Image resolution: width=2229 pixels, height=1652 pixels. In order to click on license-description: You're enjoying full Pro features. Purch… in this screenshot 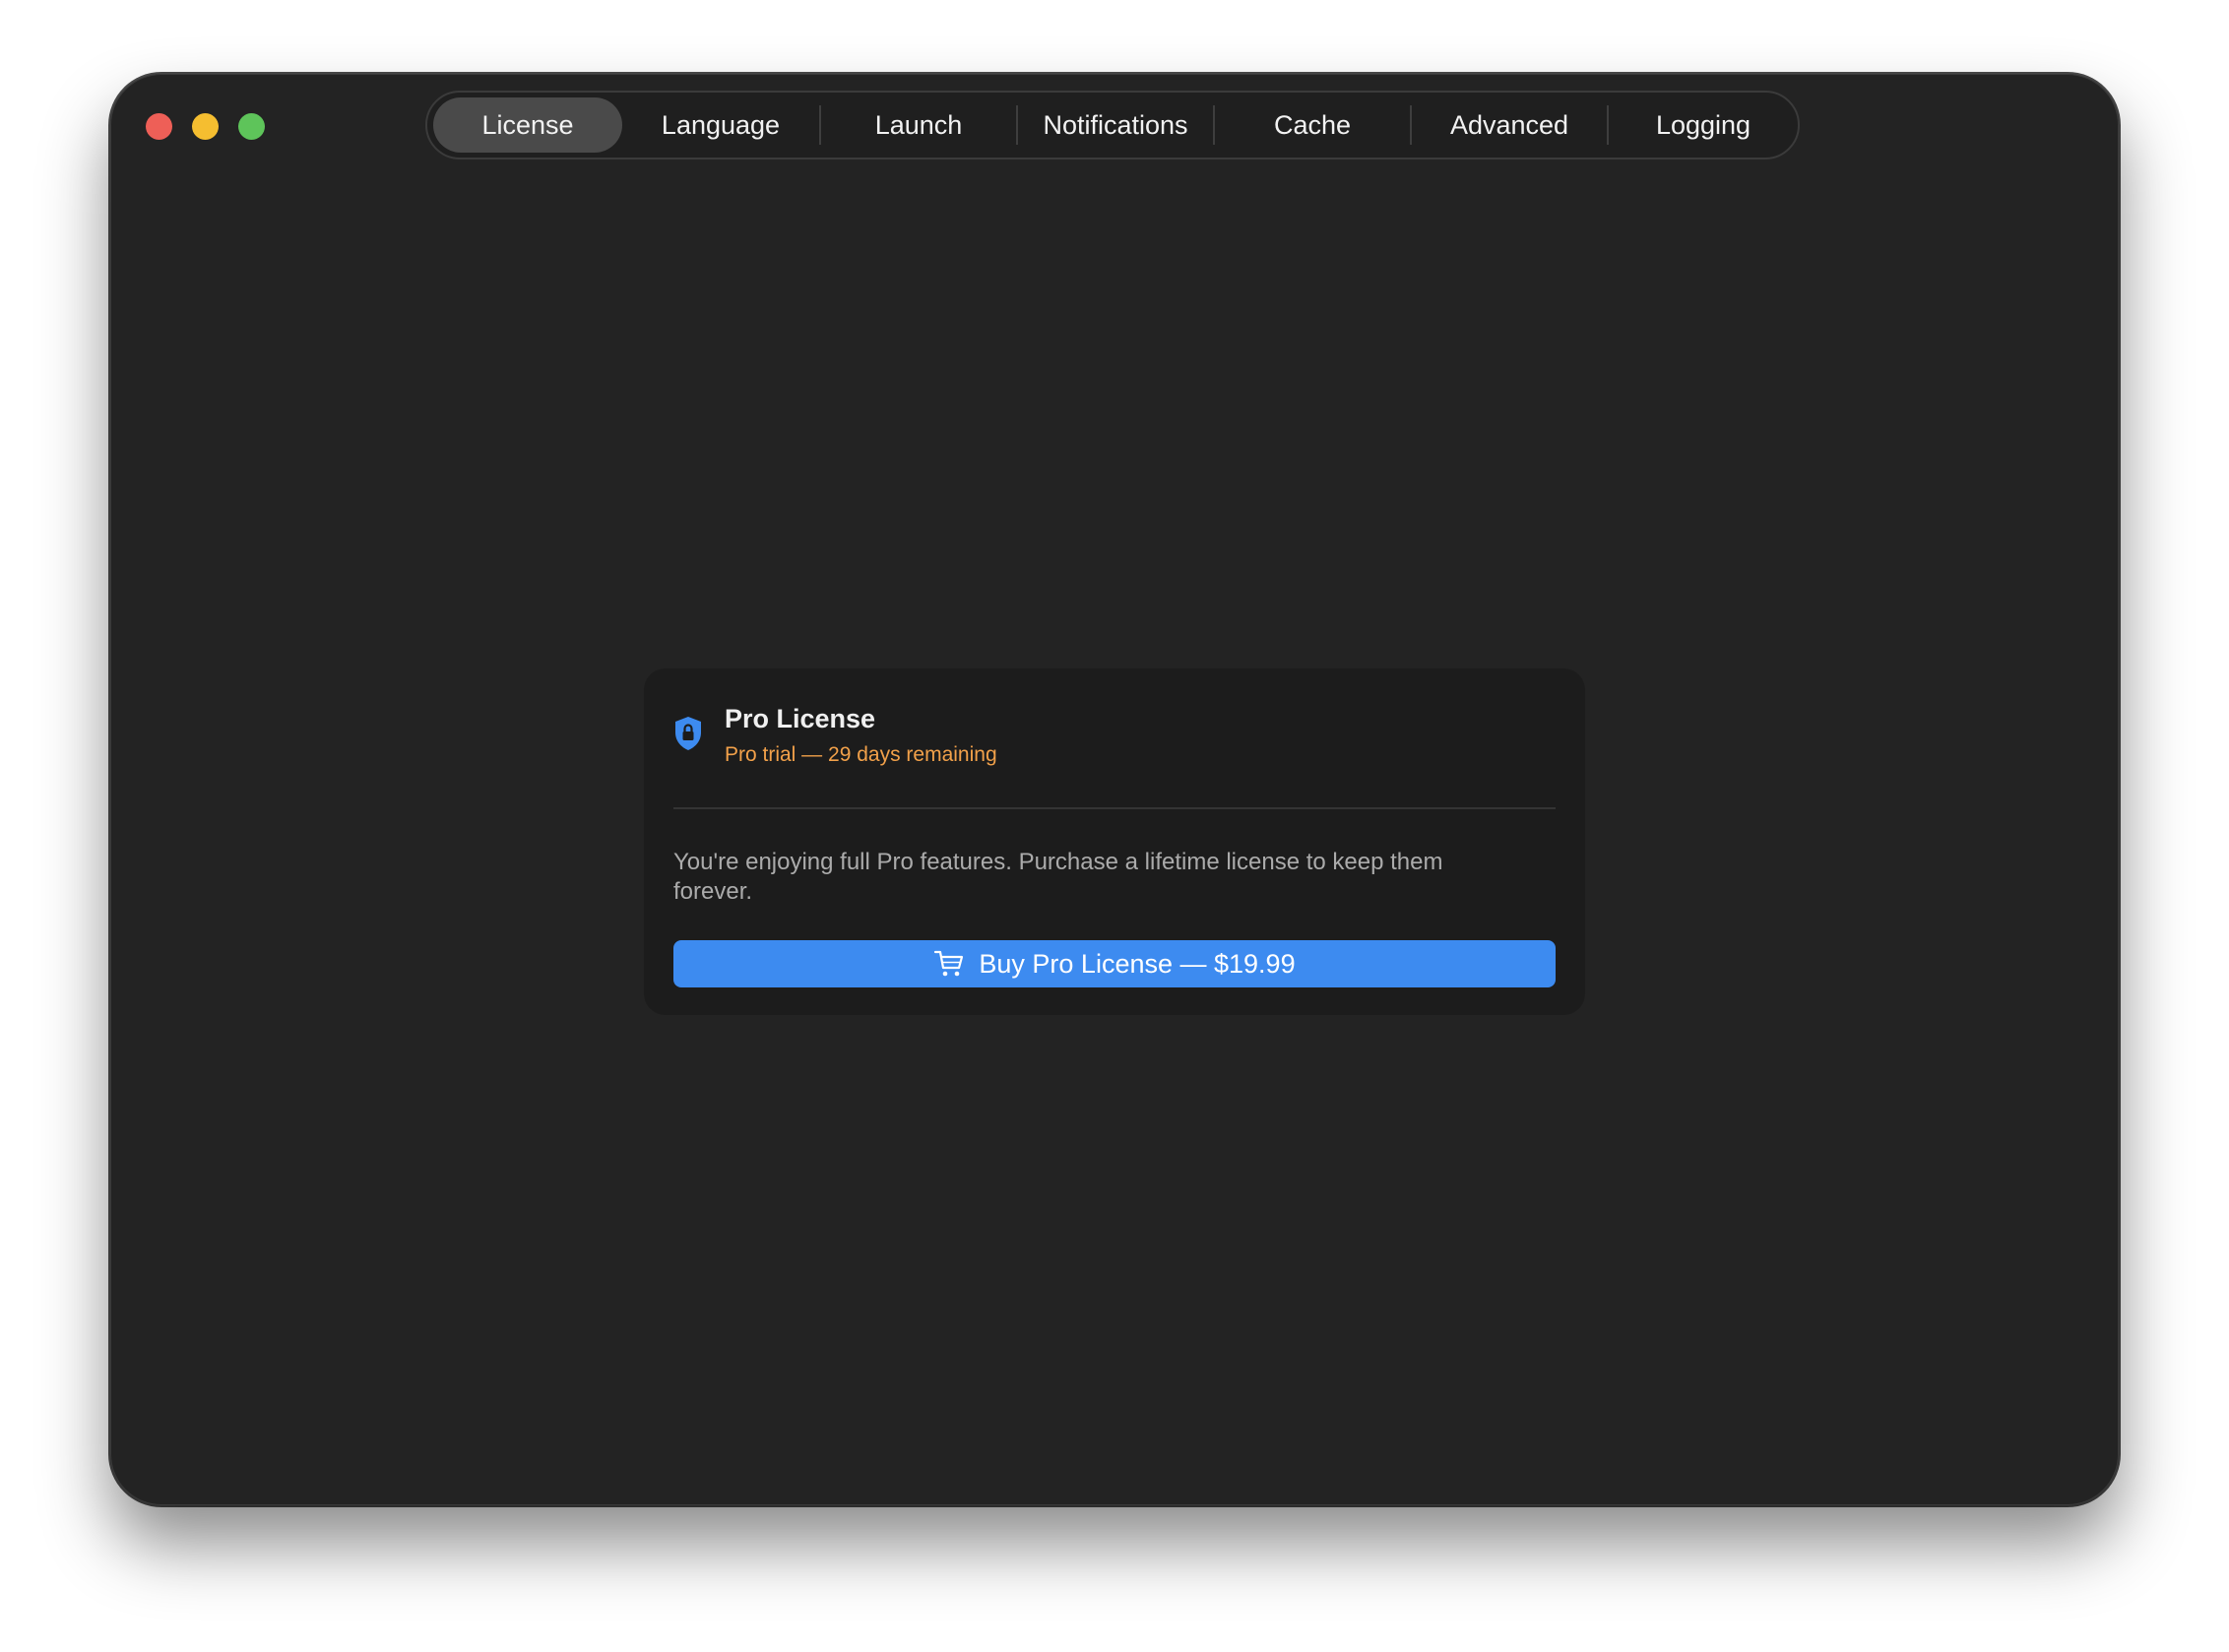, I will do `click(1058, 877)`.